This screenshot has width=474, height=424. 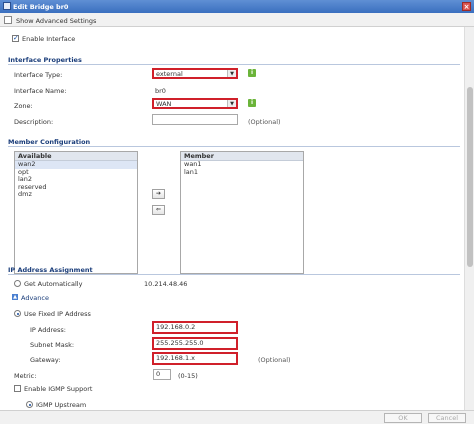 What do you see at coordinates (195, 103) in the screenshot?
I see `zone-select: WAN ▼` at bounding box center [195, 103].